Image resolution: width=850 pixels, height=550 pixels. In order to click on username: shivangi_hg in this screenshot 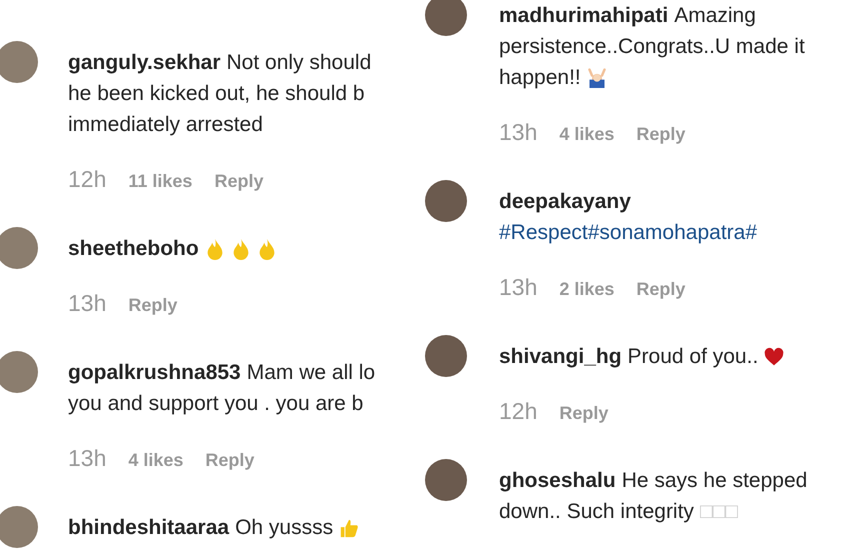, I will do `click(560, 356)`.